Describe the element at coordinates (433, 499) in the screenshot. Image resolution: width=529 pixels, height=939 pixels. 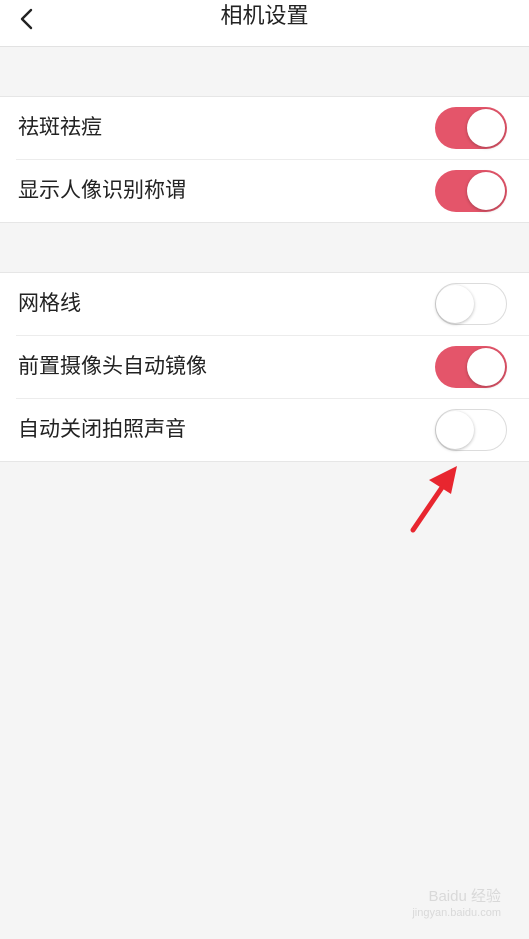
I see `arrow-icon` at that location.